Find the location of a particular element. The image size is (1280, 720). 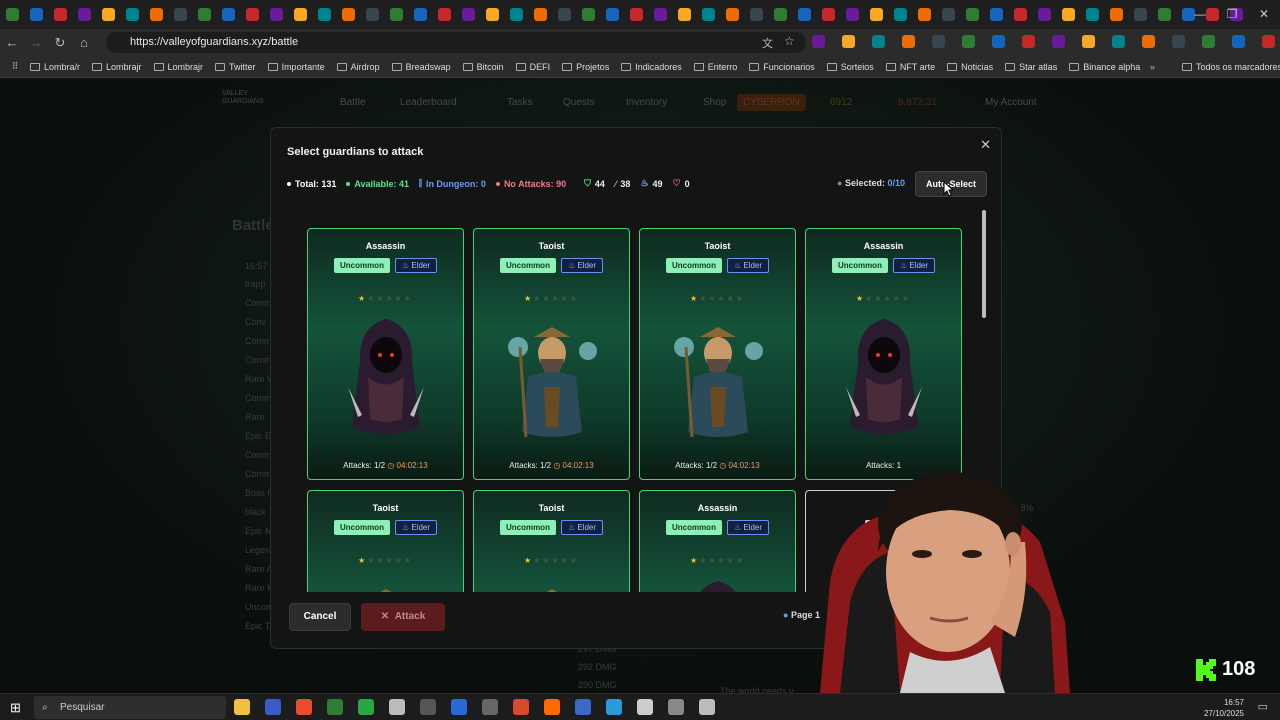

reload-icon: ↻ is located at coordinates (60, 43).